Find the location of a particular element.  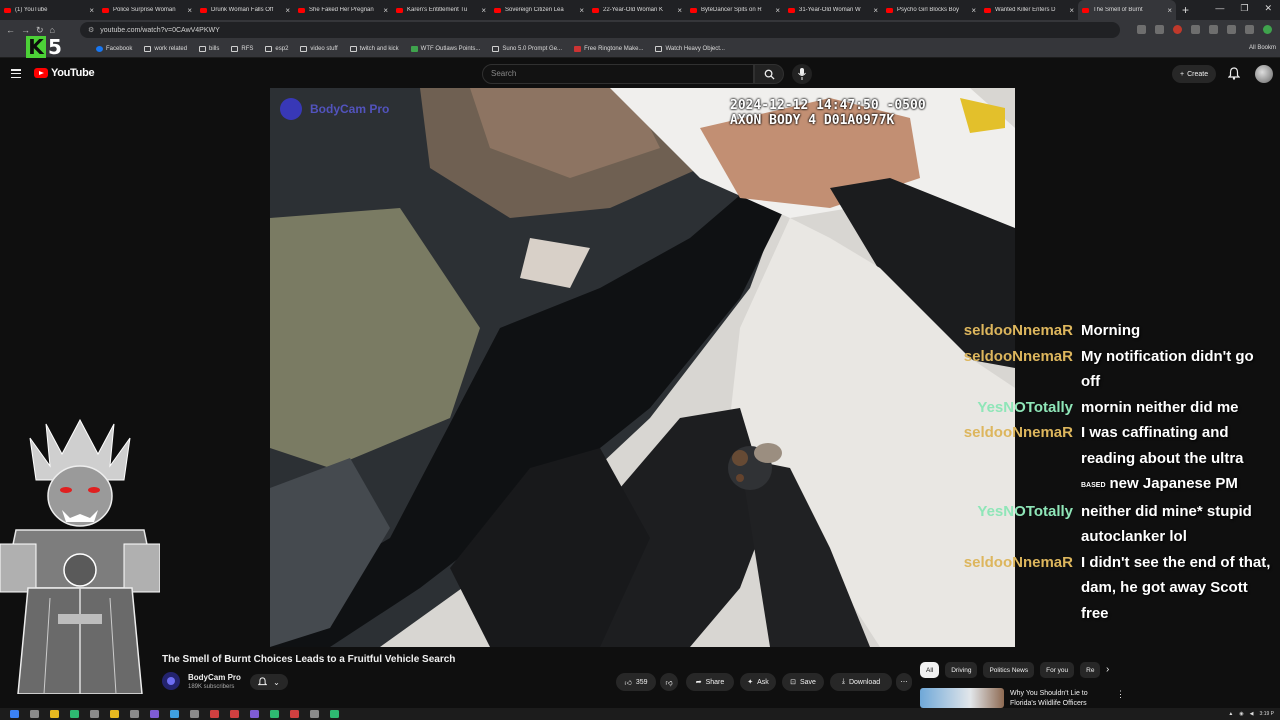

all-bookmarks-button: All Bookm is located at coordinates (1262, 48).